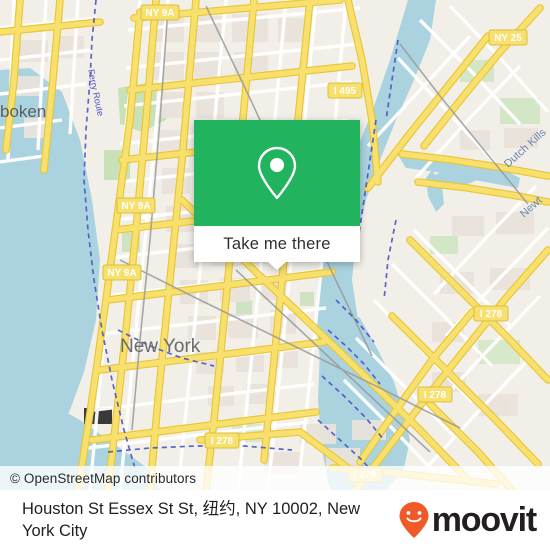 The image size is (550, 550). I want to click on location-popup-card: Take me there, so click(277, 195).